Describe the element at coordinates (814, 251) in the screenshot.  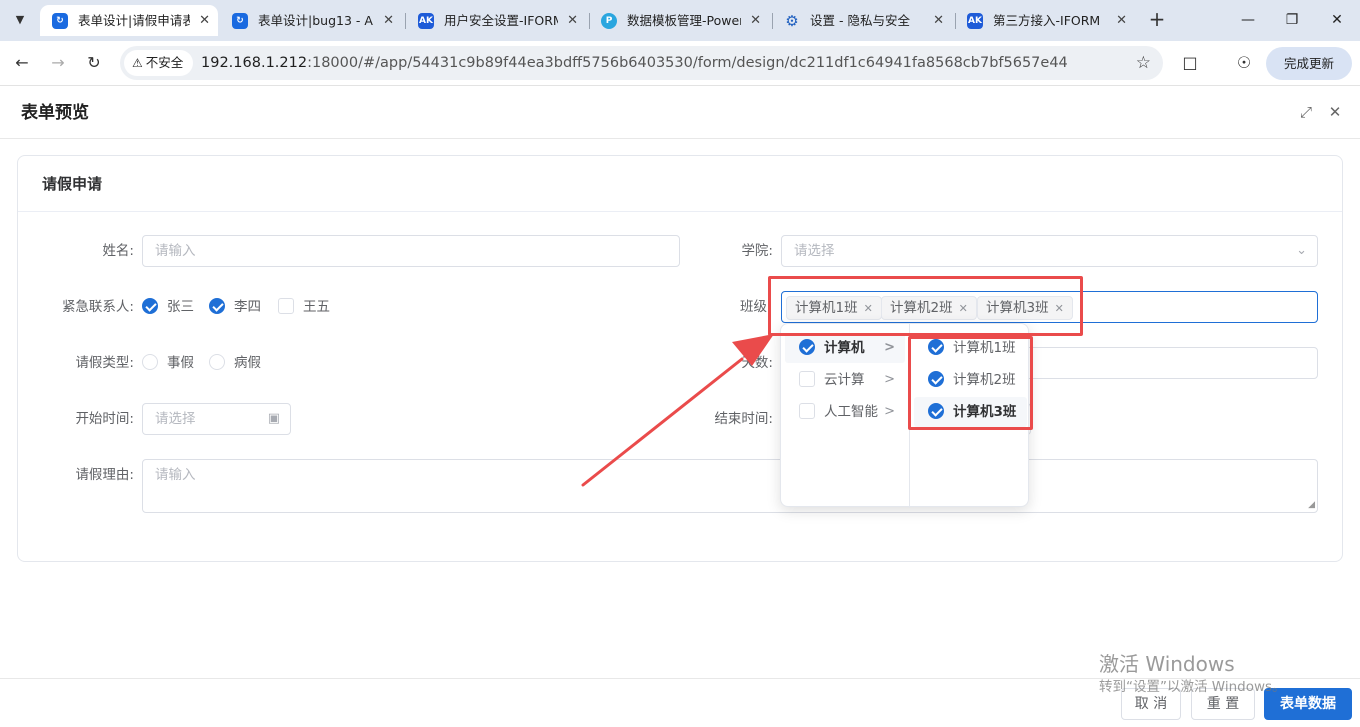
I see `college-placeholder: 请选择` at that location.